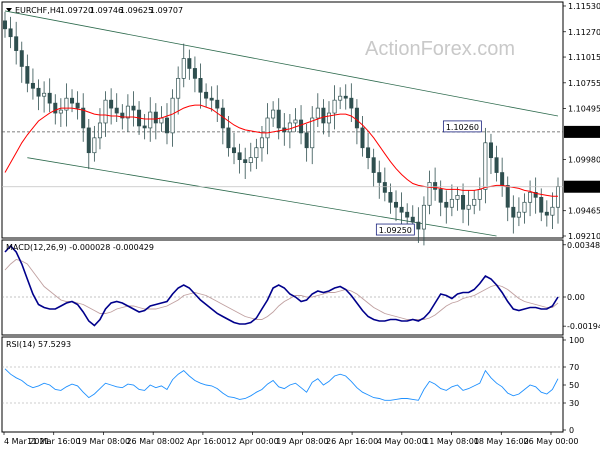 Image resolution: width=600 pixels, height=450 pixels. I want to click on x-tick-label: 11 May 08:00, so click(451, 441).